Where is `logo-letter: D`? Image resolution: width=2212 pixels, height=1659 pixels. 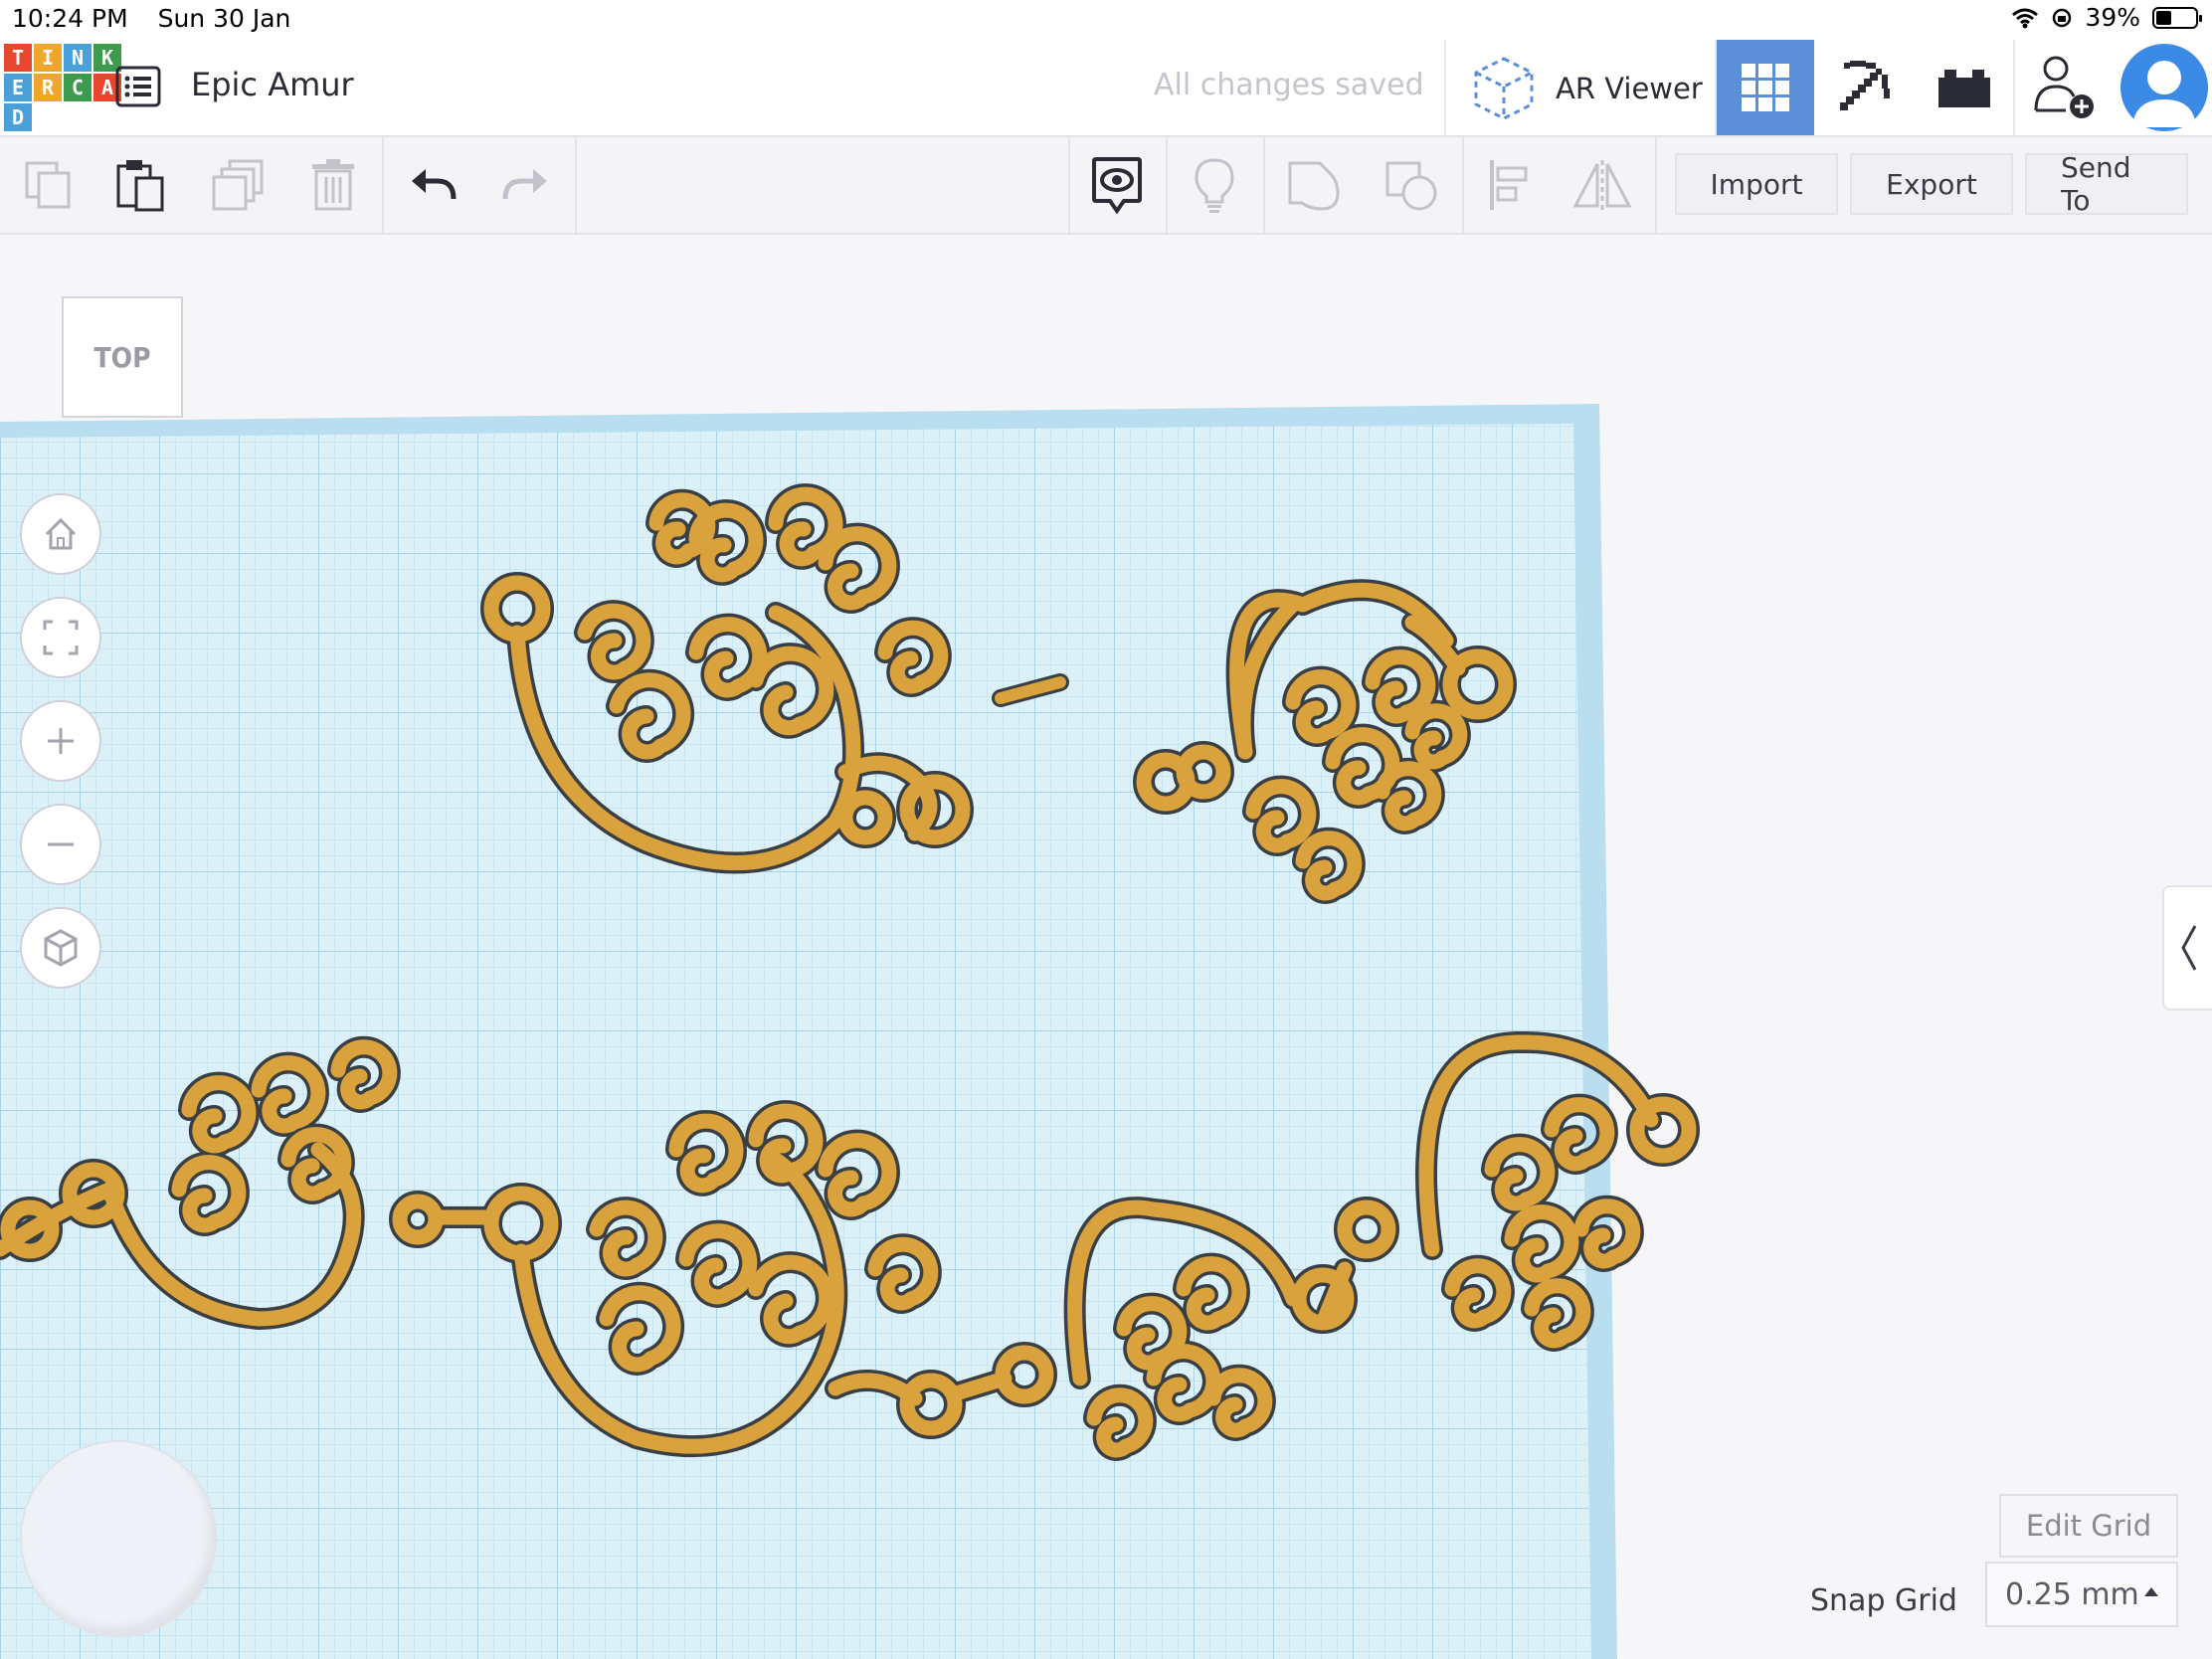
logo-letter: D is located at coordinates (18, 117).